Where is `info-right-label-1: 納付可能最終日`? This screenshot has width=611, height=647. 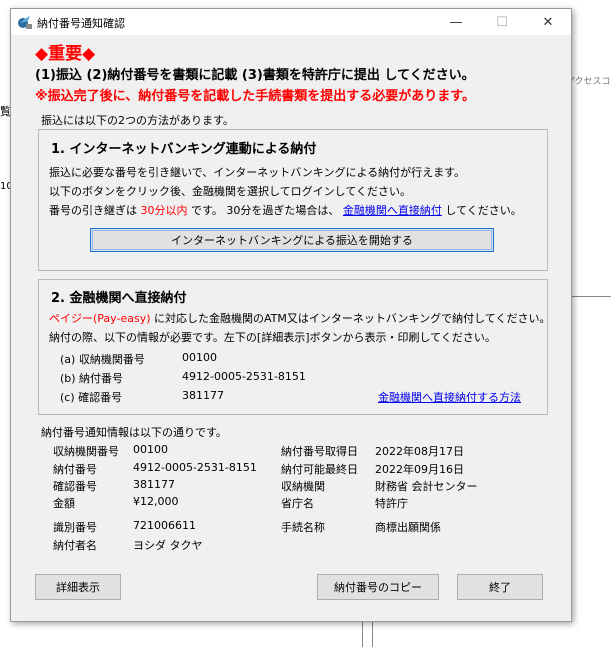
info-right-label-1: 納付可能最終日 is located at coordinates (319, 469).